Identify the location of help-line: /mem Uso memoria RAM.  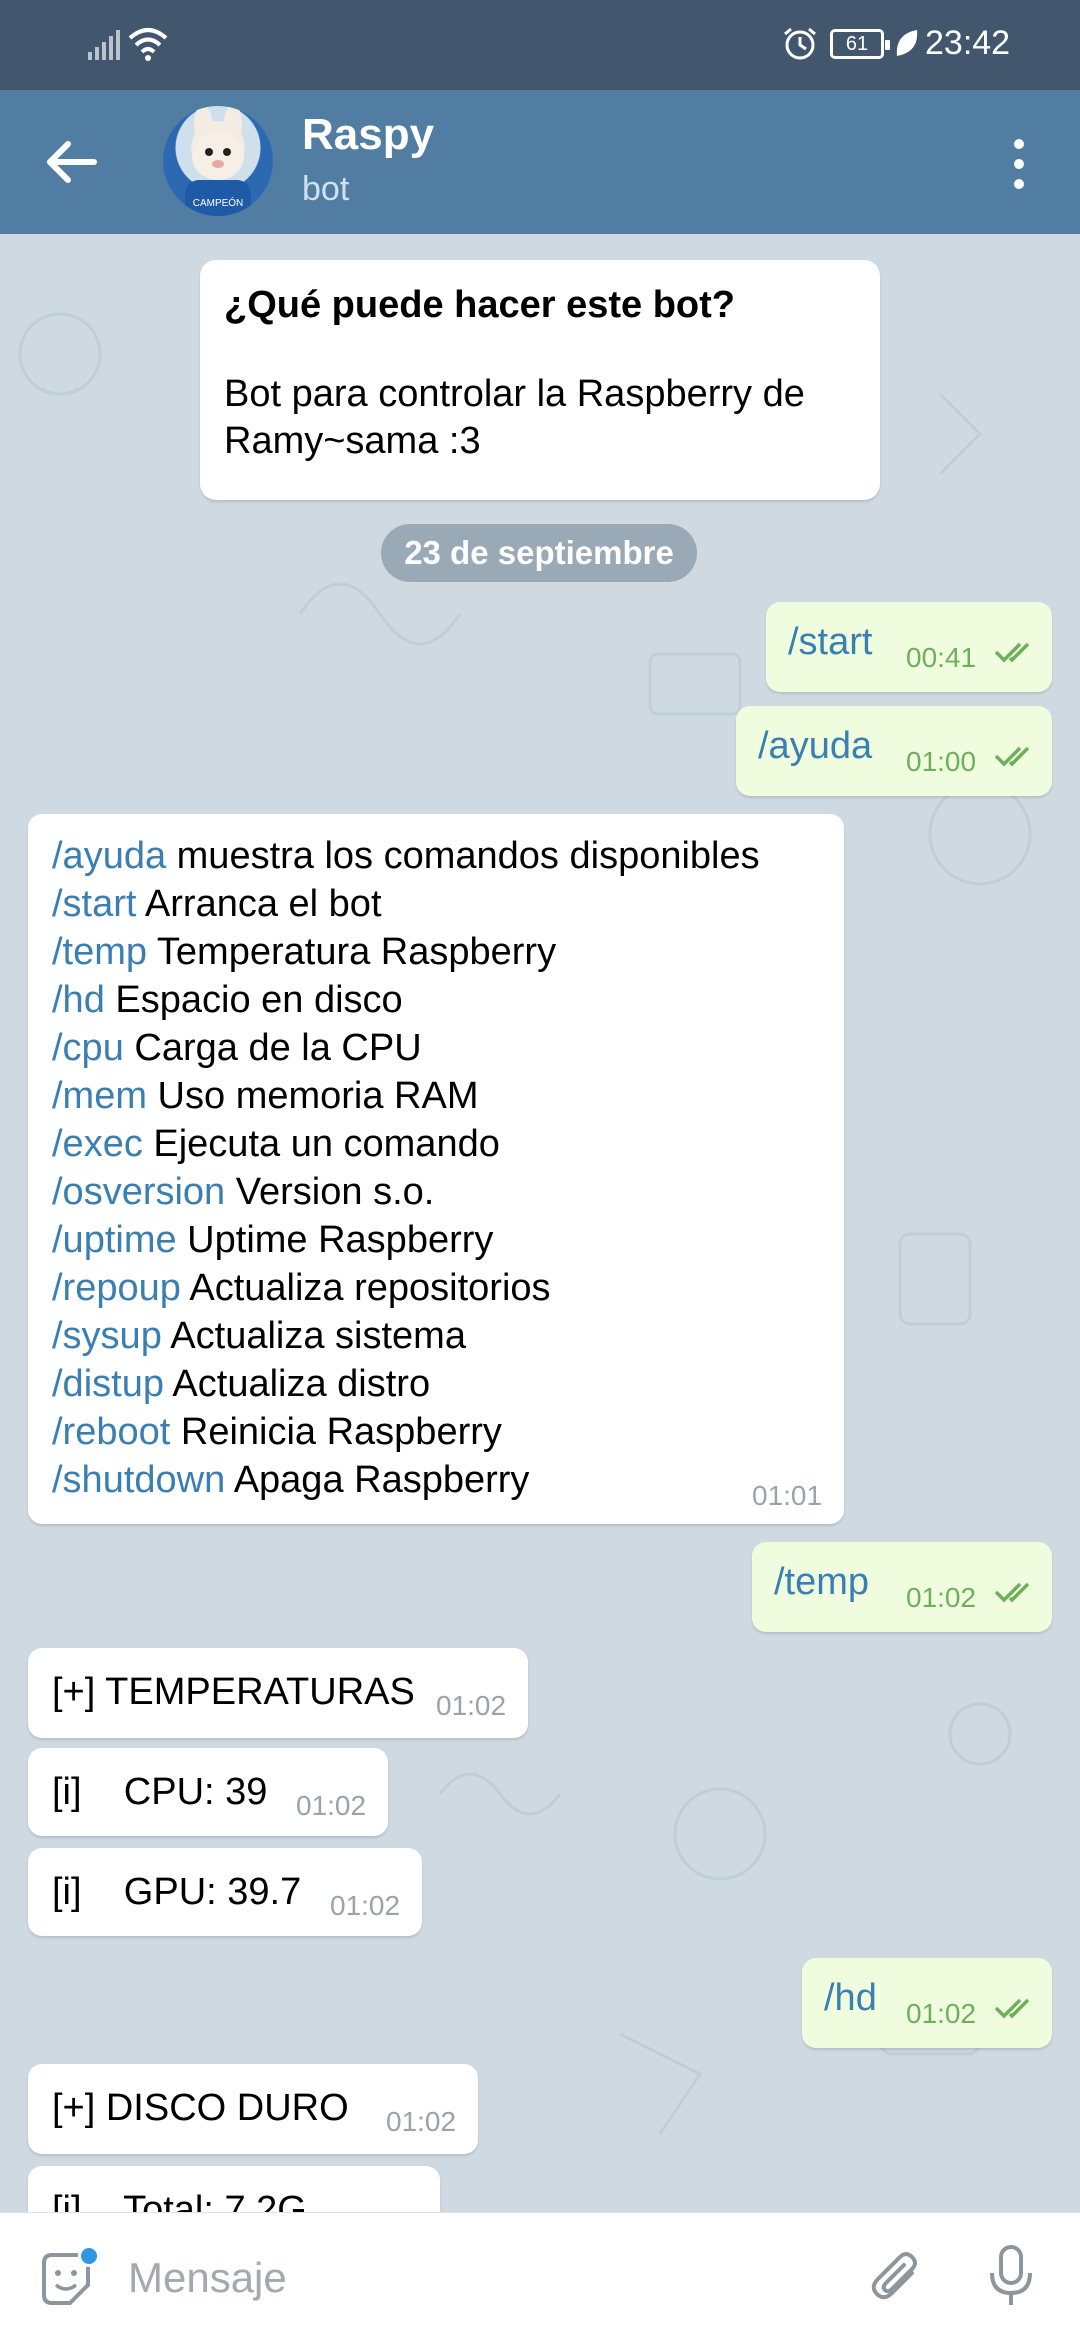
(436, 1096).